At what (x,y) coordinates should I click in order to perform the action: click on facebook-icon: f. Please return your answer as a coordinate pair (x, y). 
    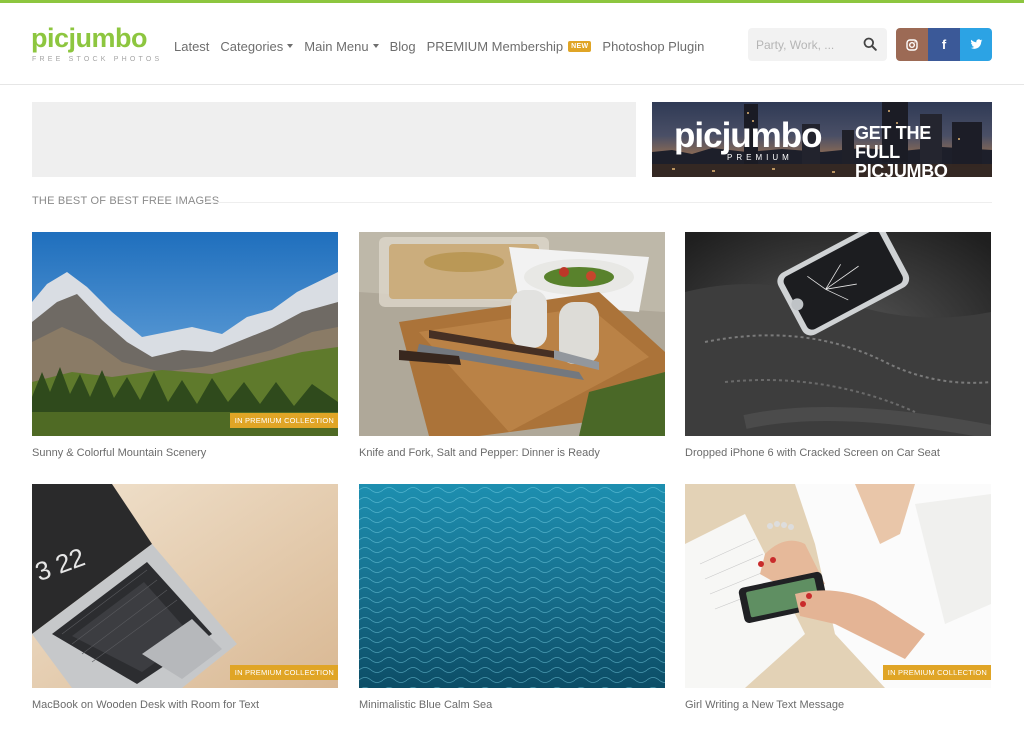
    Looking at the image, I should click on (944, 44).